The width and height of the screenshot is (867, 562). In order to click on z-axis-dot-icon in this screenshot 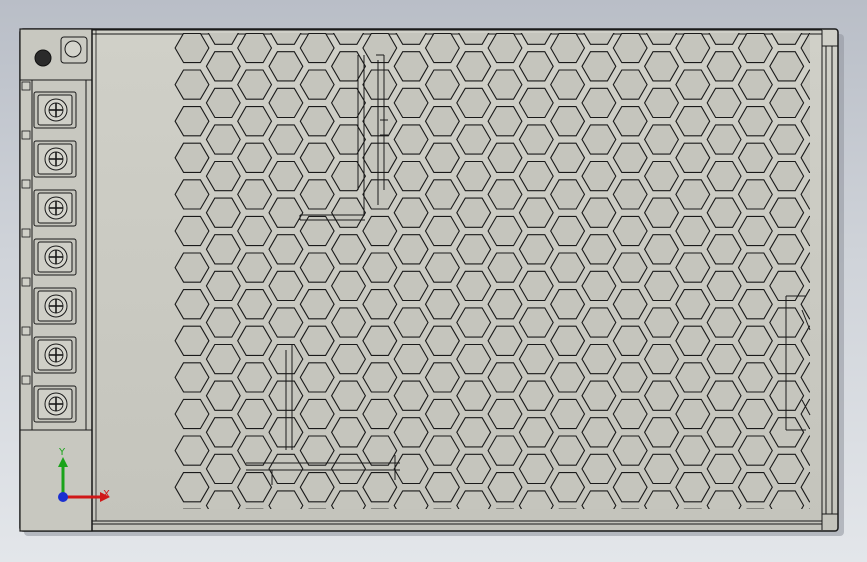, I will do `click(63, 497)`.